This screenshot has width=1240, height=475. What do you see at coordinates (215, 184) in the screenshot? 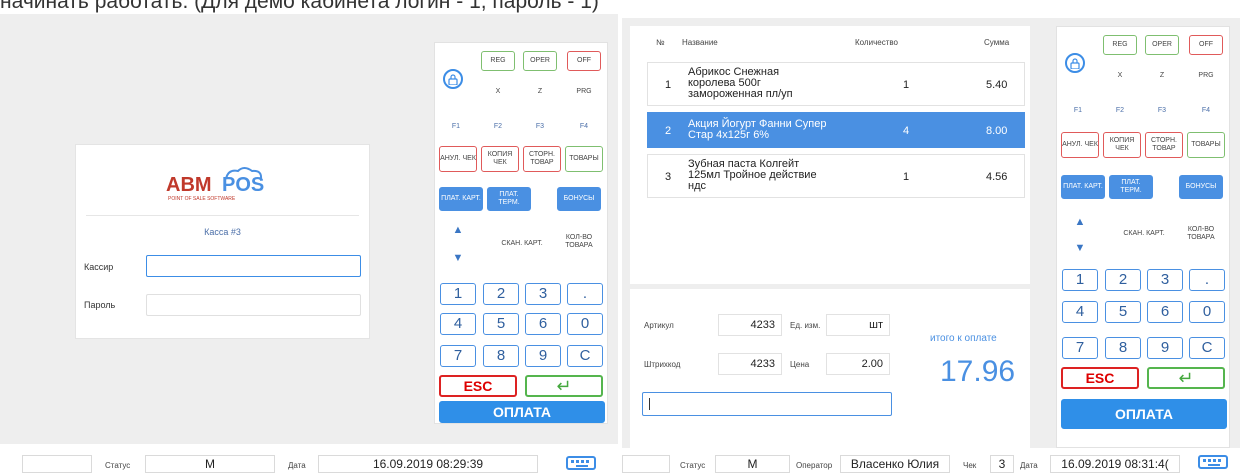
I see `abmpos-logo: ABM POS POINT OF SALE SOFTWARE` at bounding box center [215, 184].